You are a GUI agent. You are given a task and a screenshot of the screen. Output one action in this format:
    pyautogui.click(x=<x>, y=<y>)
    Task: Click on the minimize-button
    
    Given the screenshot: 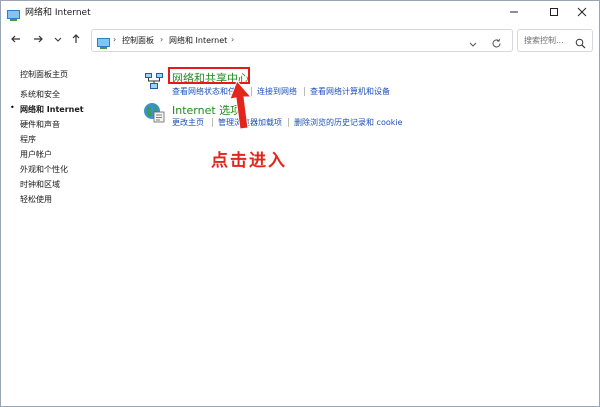 What is the action you would take?
    pyautogui.click(x=514, y=12)
    